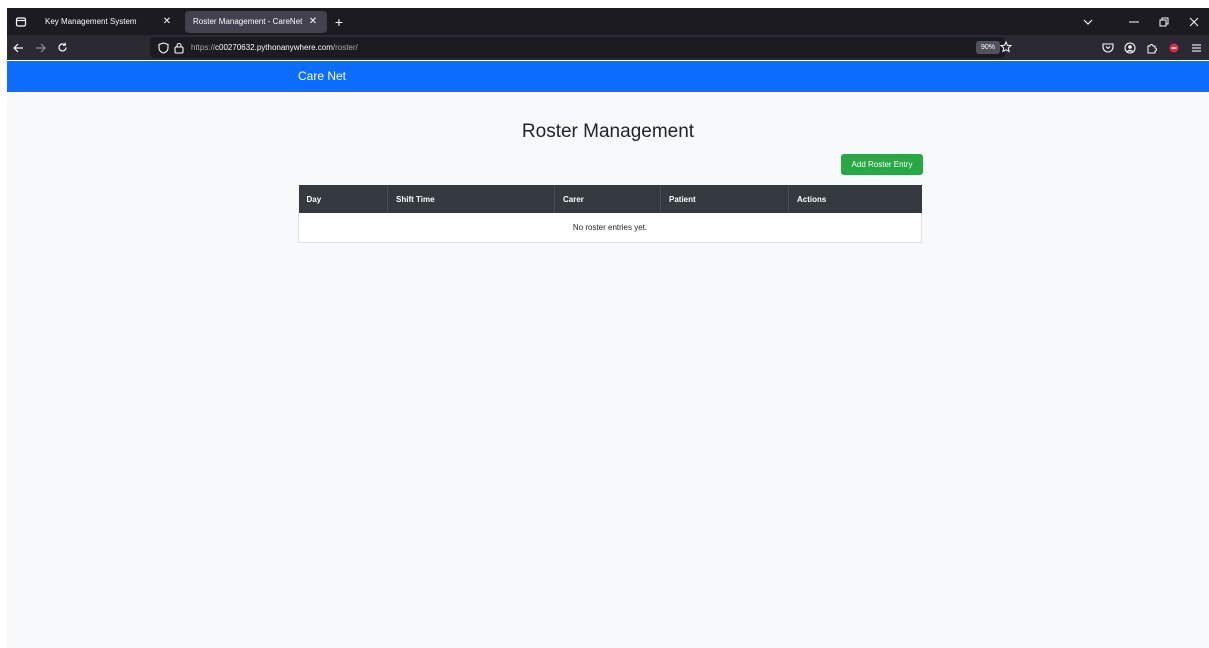  Describe the element at coordinates (40, 48) in the screenshot. I see `forward-arrow-icon` at that location.